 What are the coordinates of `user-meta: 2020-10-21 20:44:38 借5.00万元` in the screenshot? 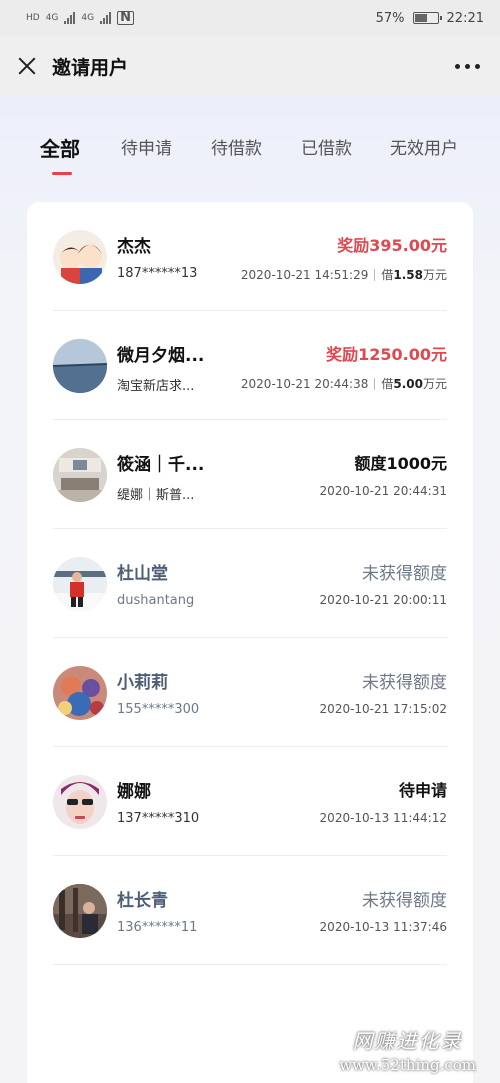 It's located at (344, 383).